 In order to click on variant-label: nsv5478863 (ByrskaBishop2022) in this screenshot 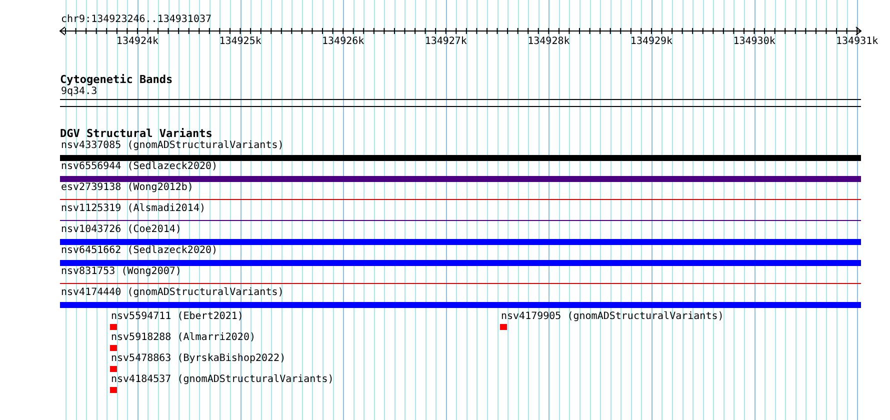, I will do `click(198, 359)`.